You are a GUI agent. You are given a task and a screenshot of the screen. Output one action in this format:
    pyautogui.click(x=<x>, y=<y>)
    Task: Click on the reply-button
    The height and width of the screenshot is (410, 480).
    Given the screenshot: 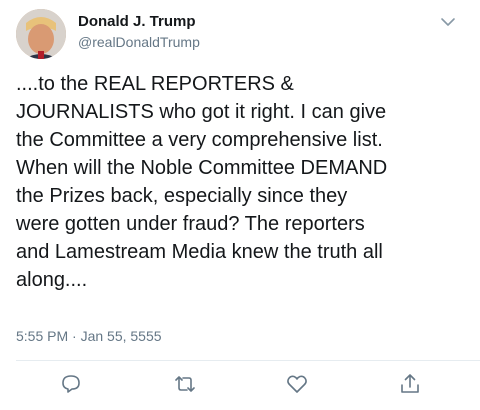 What is the action you would take?
    pyautogui.click(x=71, y=384)
    